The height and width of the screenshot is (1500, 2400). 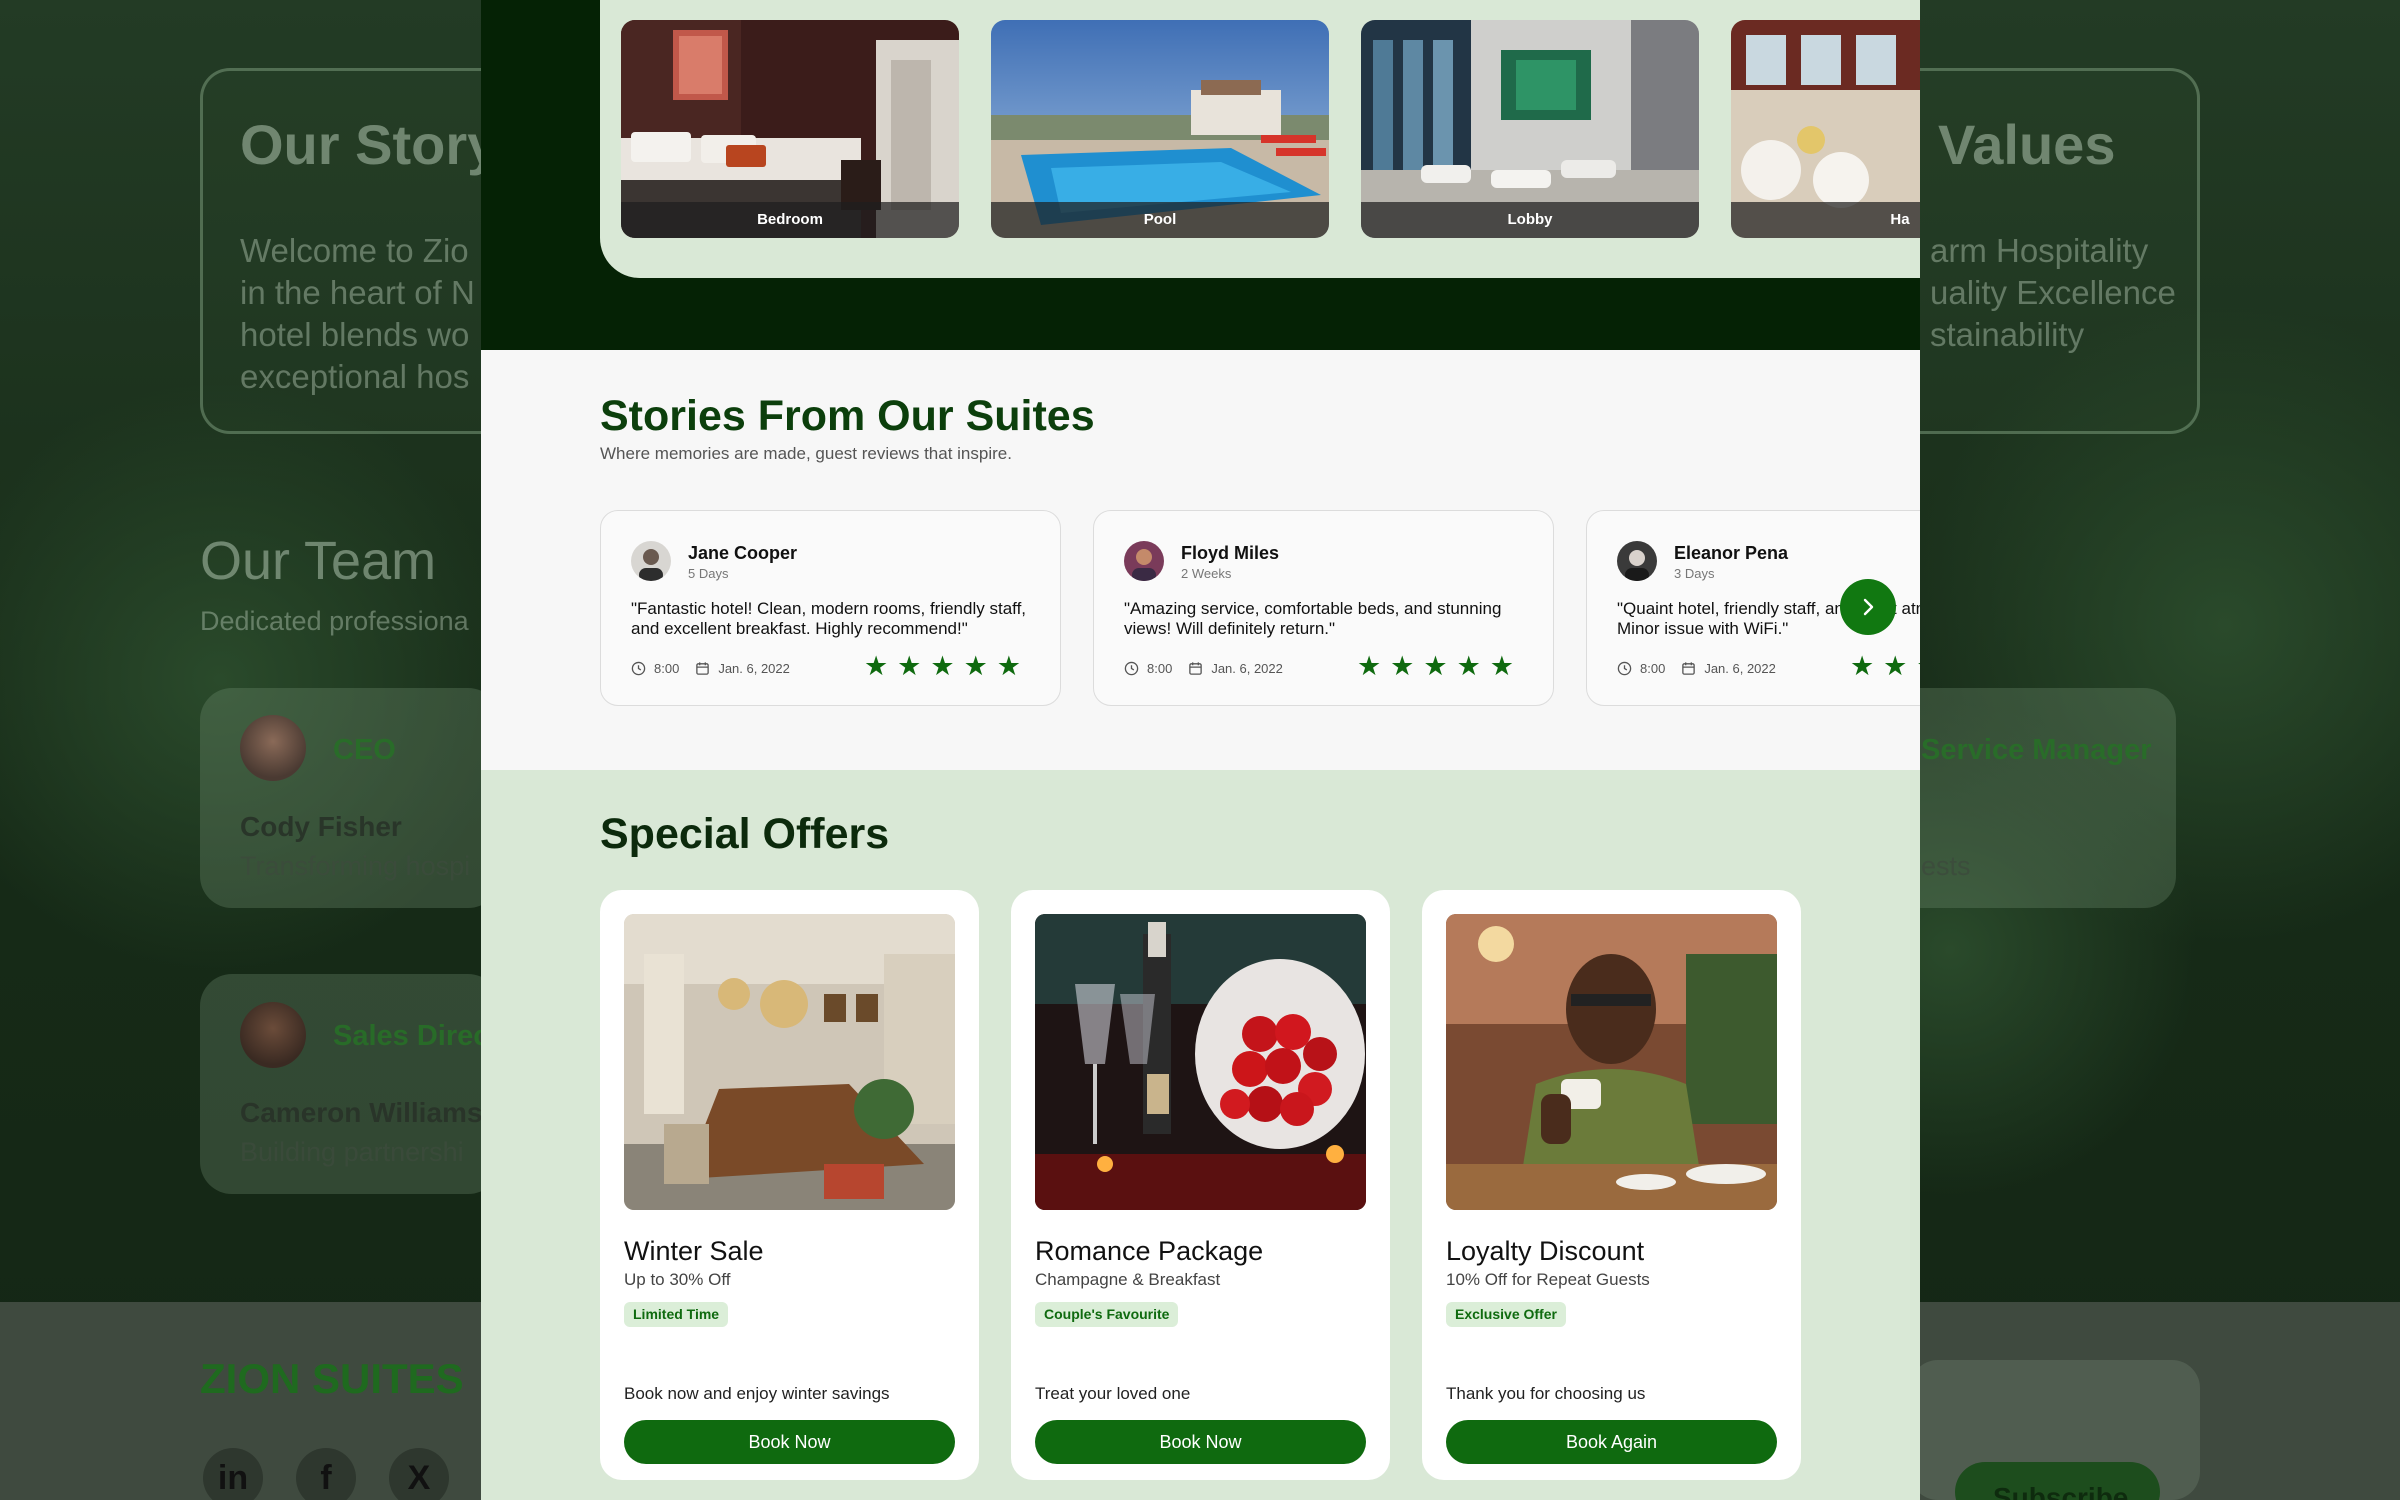 I want to click on gallery-label: Bedroom, so click(x=790, y=220).